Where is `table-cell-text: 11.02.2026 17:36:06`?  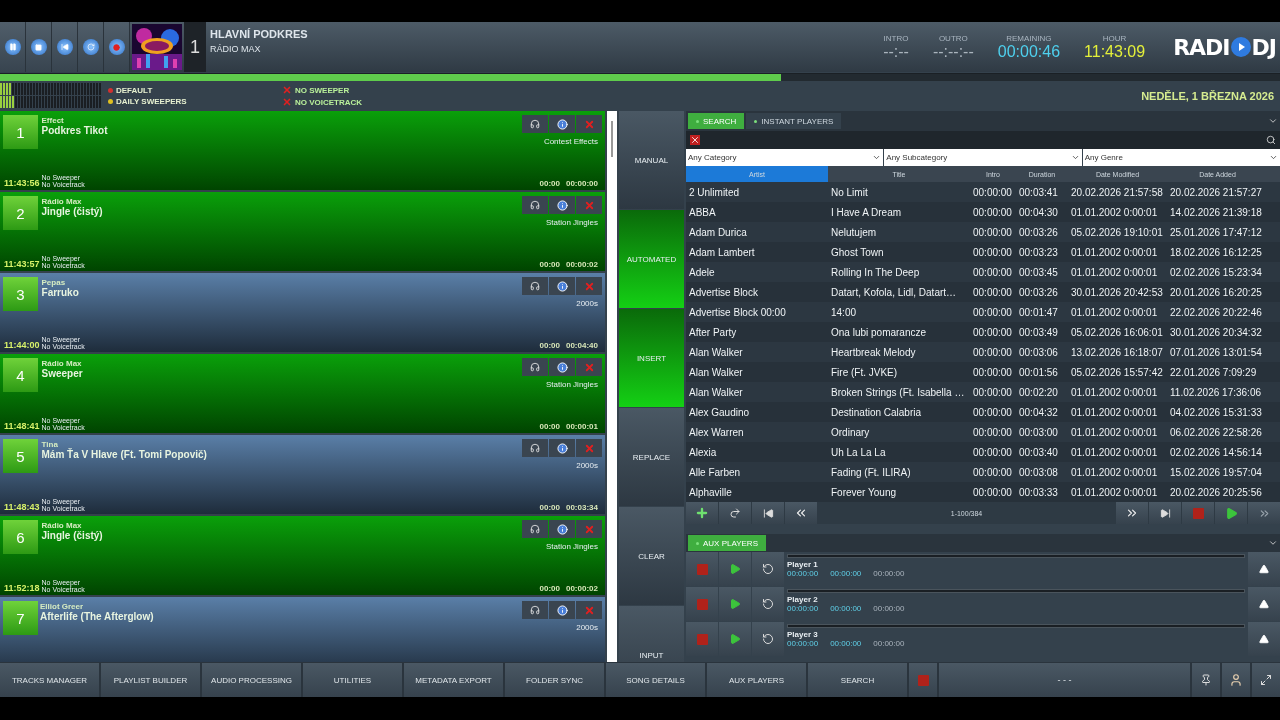
table-cell-text: 11.02.2026 17:36:06 is located at coordinates (1215, 392).